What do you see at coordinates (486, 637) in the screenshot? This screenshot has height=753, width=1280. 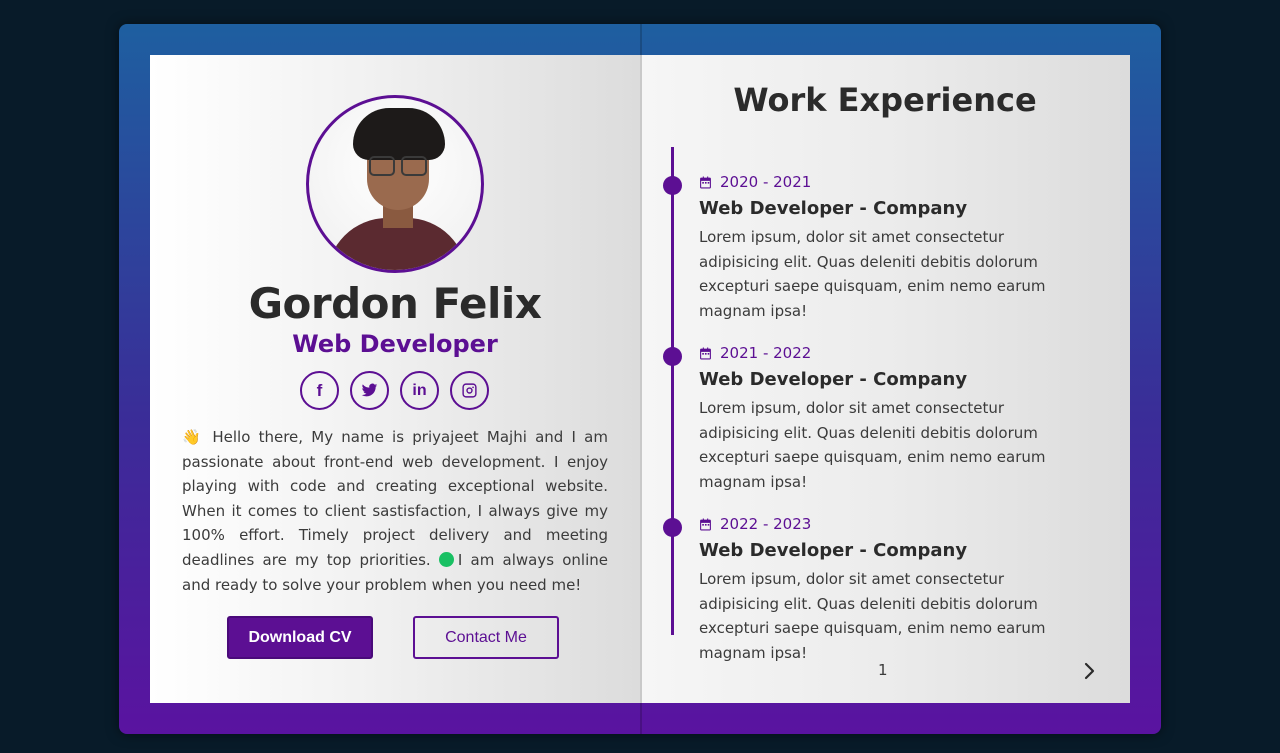 I see `contact-me-button: Contact Me` at bounding box center [486, 637].